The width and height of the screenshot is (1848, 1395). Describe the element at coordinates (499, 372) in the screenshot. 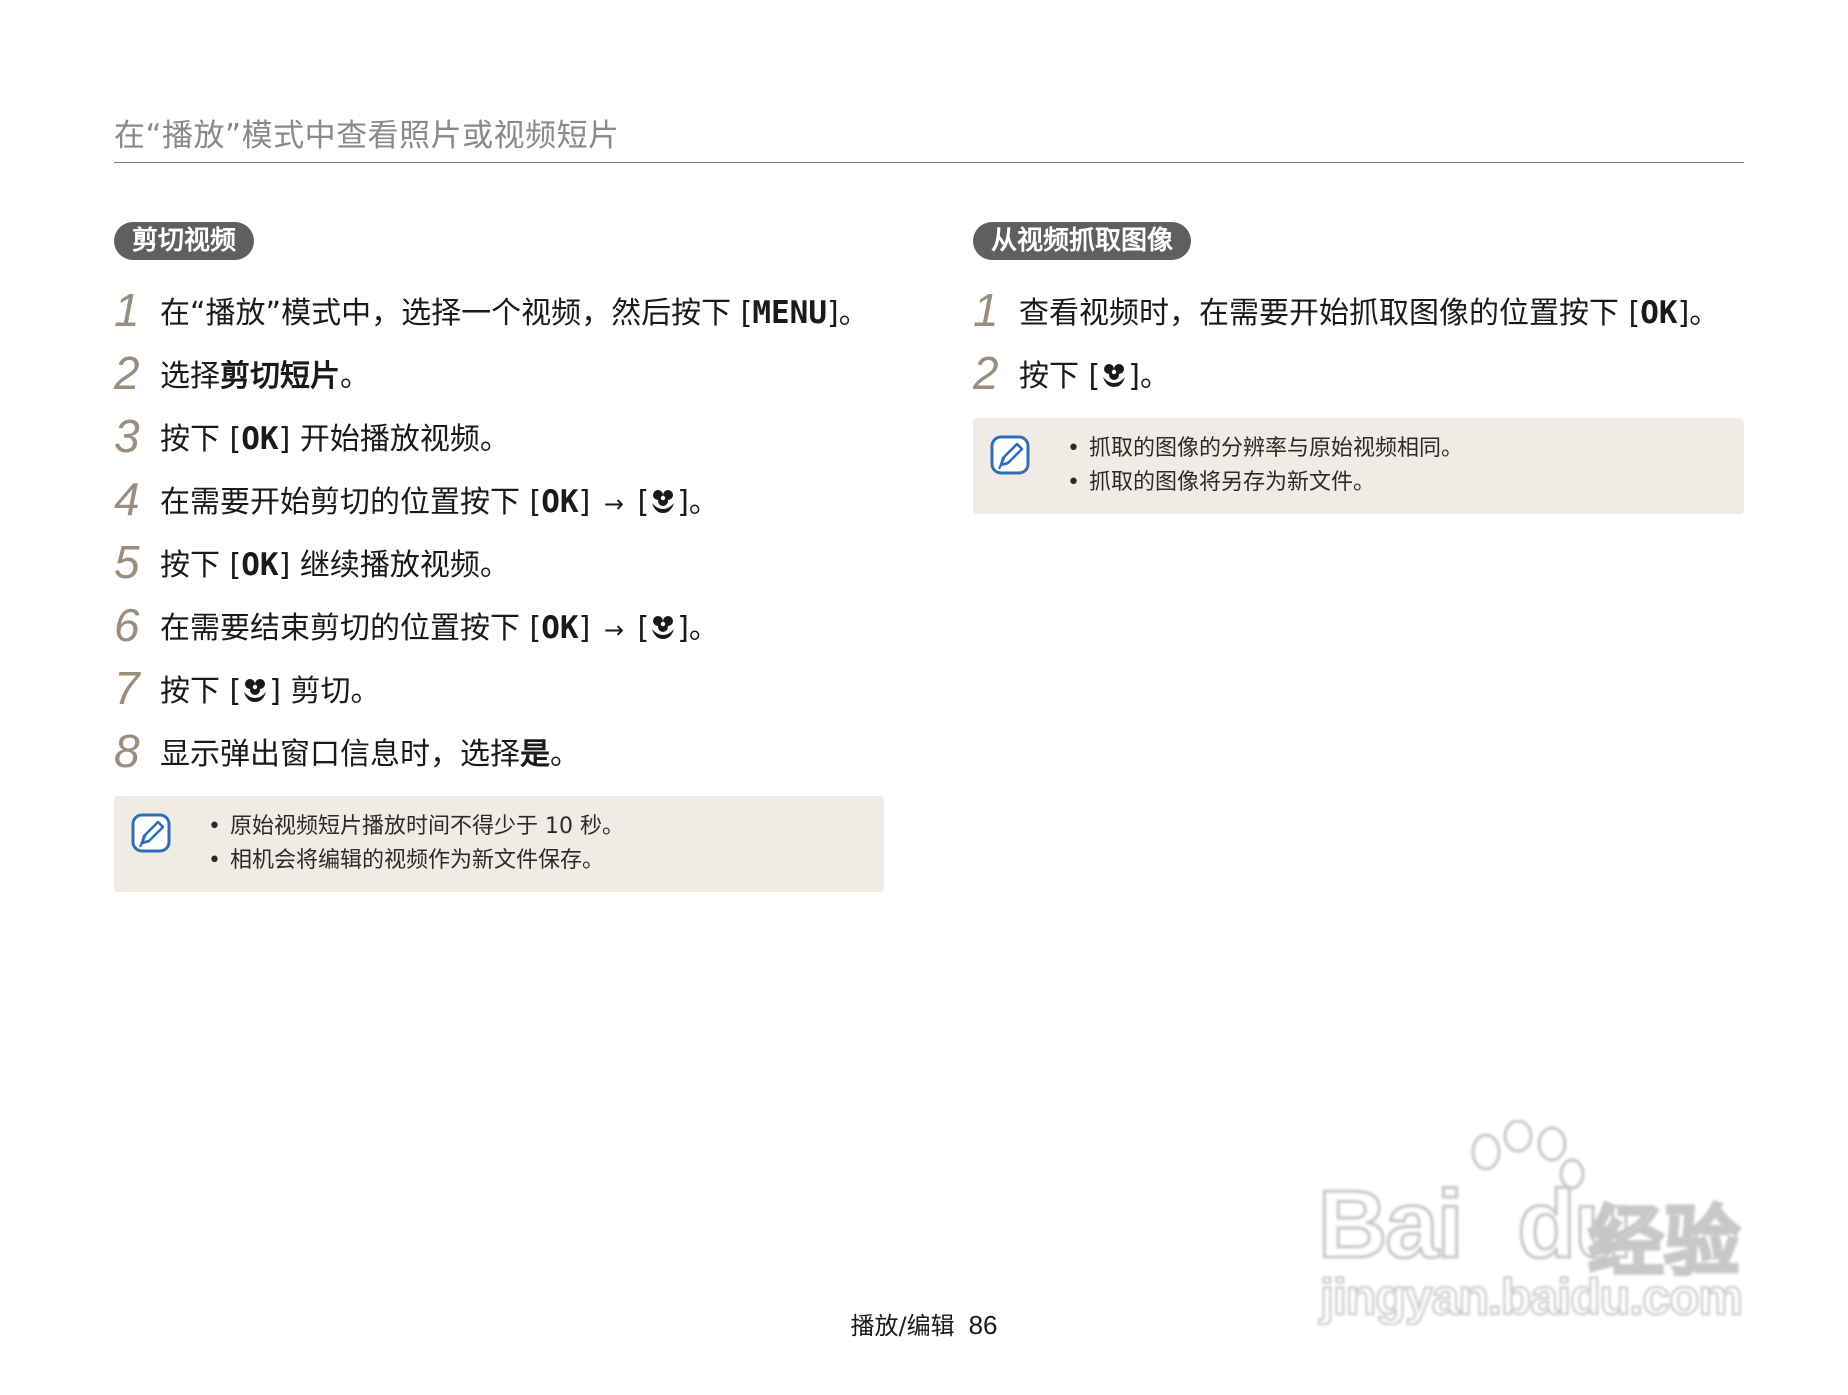

I see `step-2: 2 选择剪切短片。` at that location.